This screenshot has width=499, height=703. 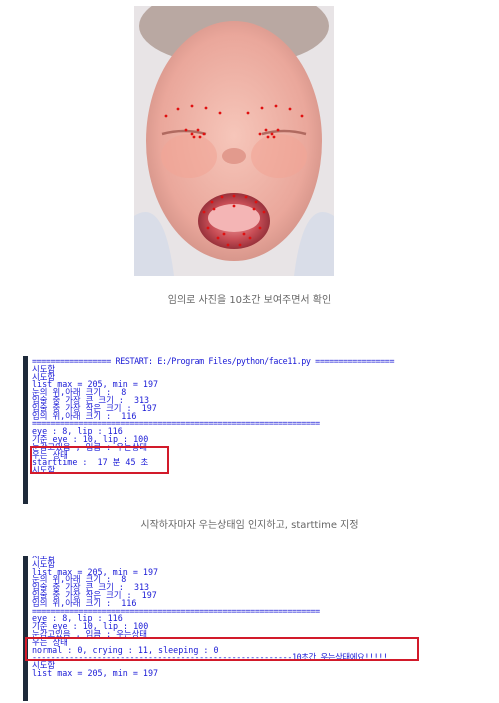 What do you see at coordinates (95, 672) in the screenshot?
I see `console-line: list max = 205, min = 197` at bounding box center [95, 672].